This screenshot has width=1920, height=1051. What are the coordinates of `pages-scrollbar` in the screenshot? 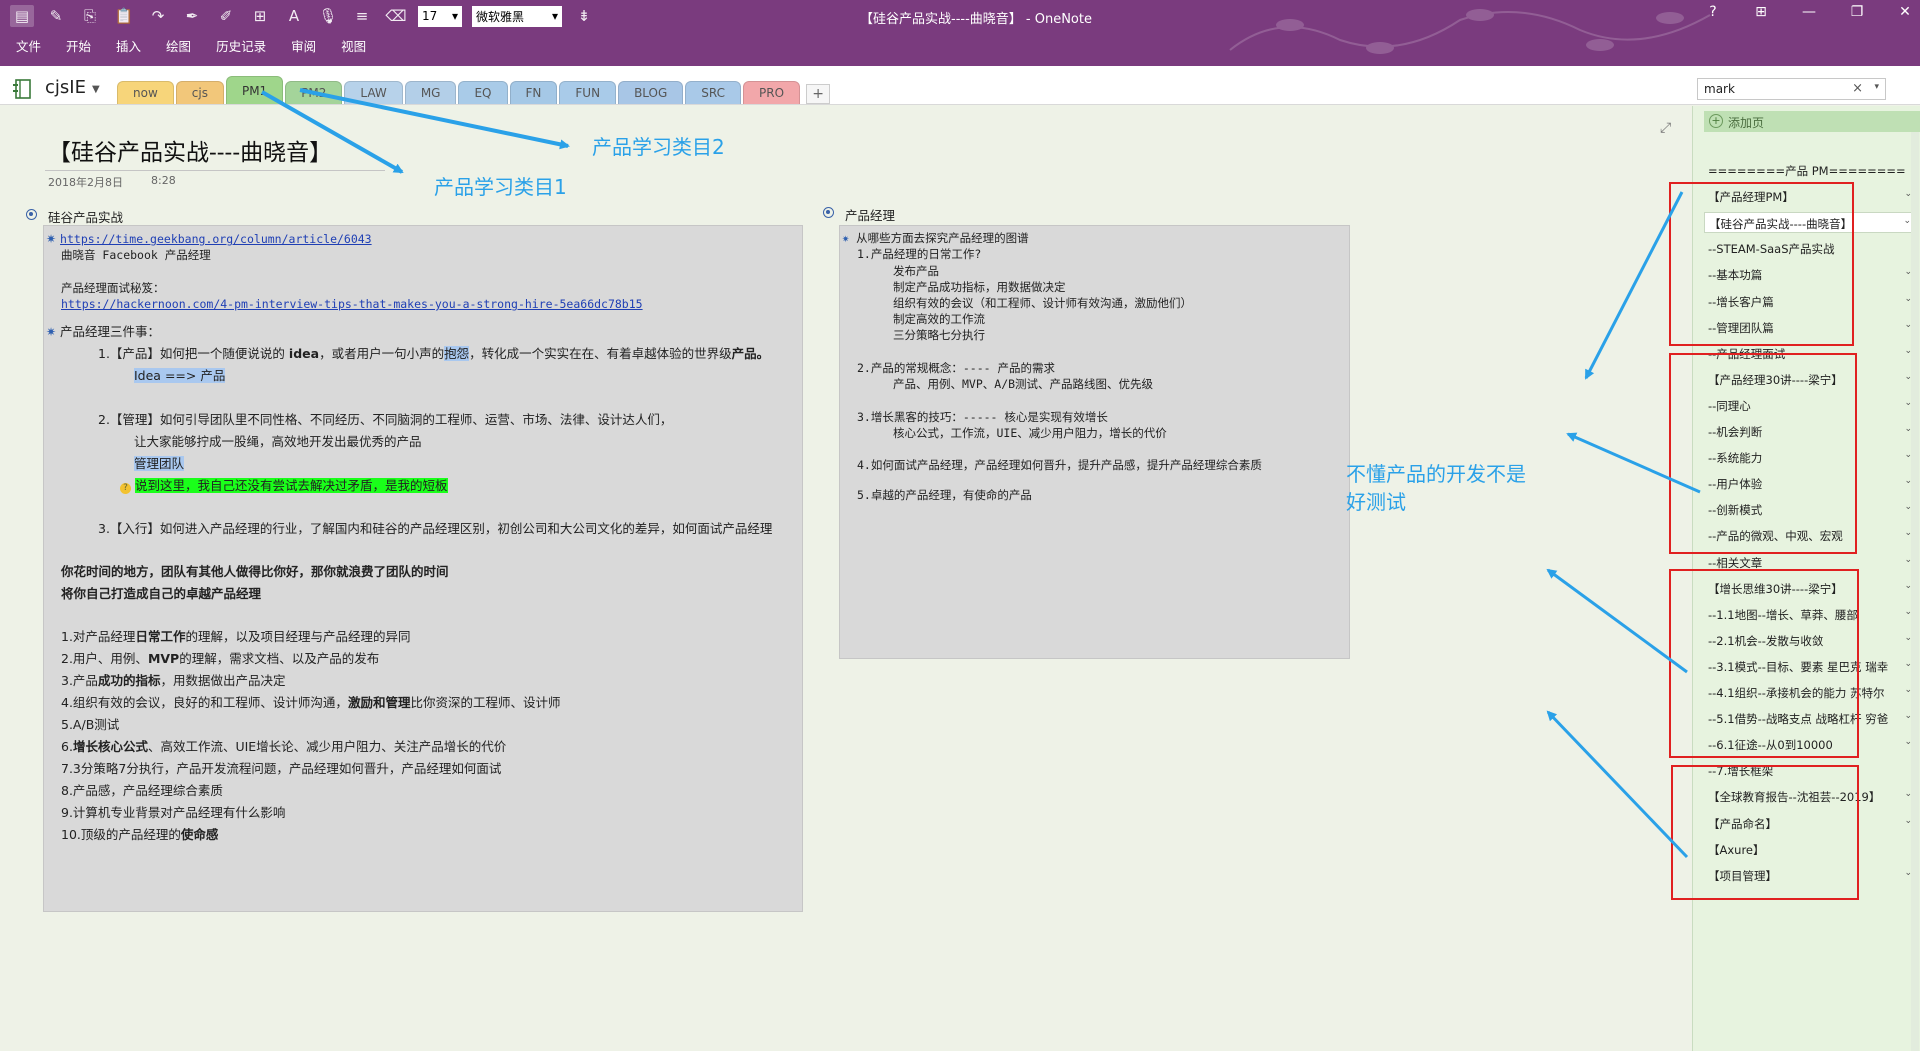 It's located at (1915, 591).